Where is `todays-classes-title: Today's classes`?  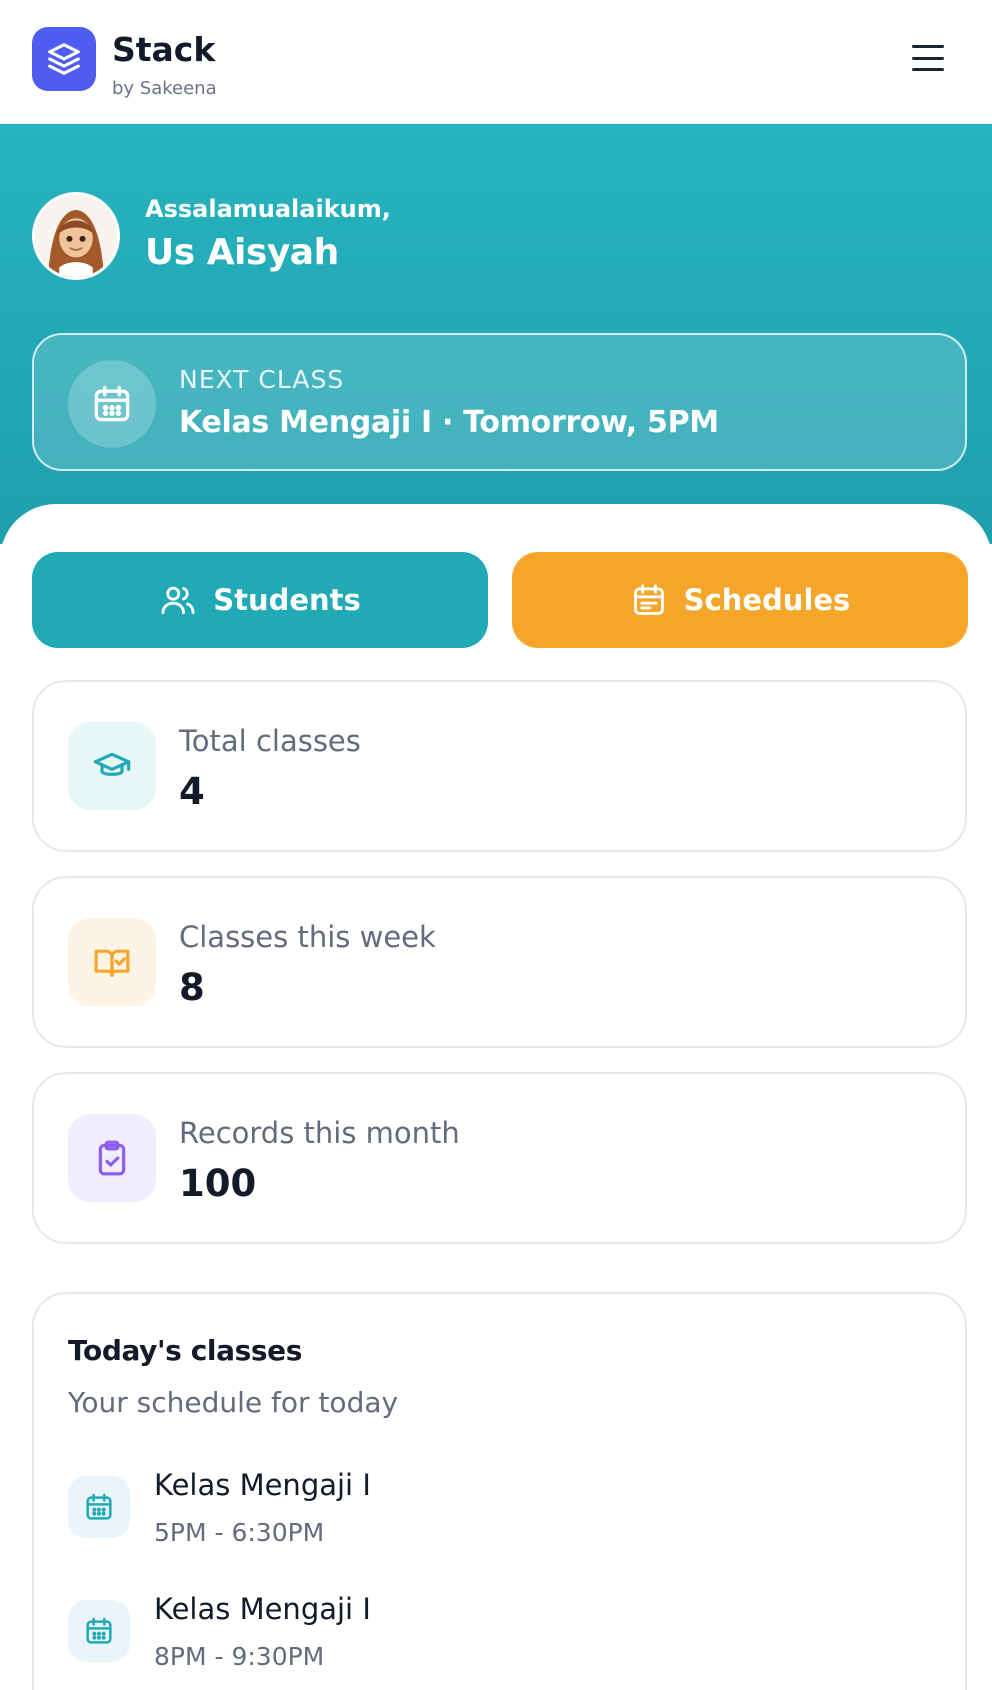 todays-classes-title: Today's classes is located at coordinates (185, 1350).